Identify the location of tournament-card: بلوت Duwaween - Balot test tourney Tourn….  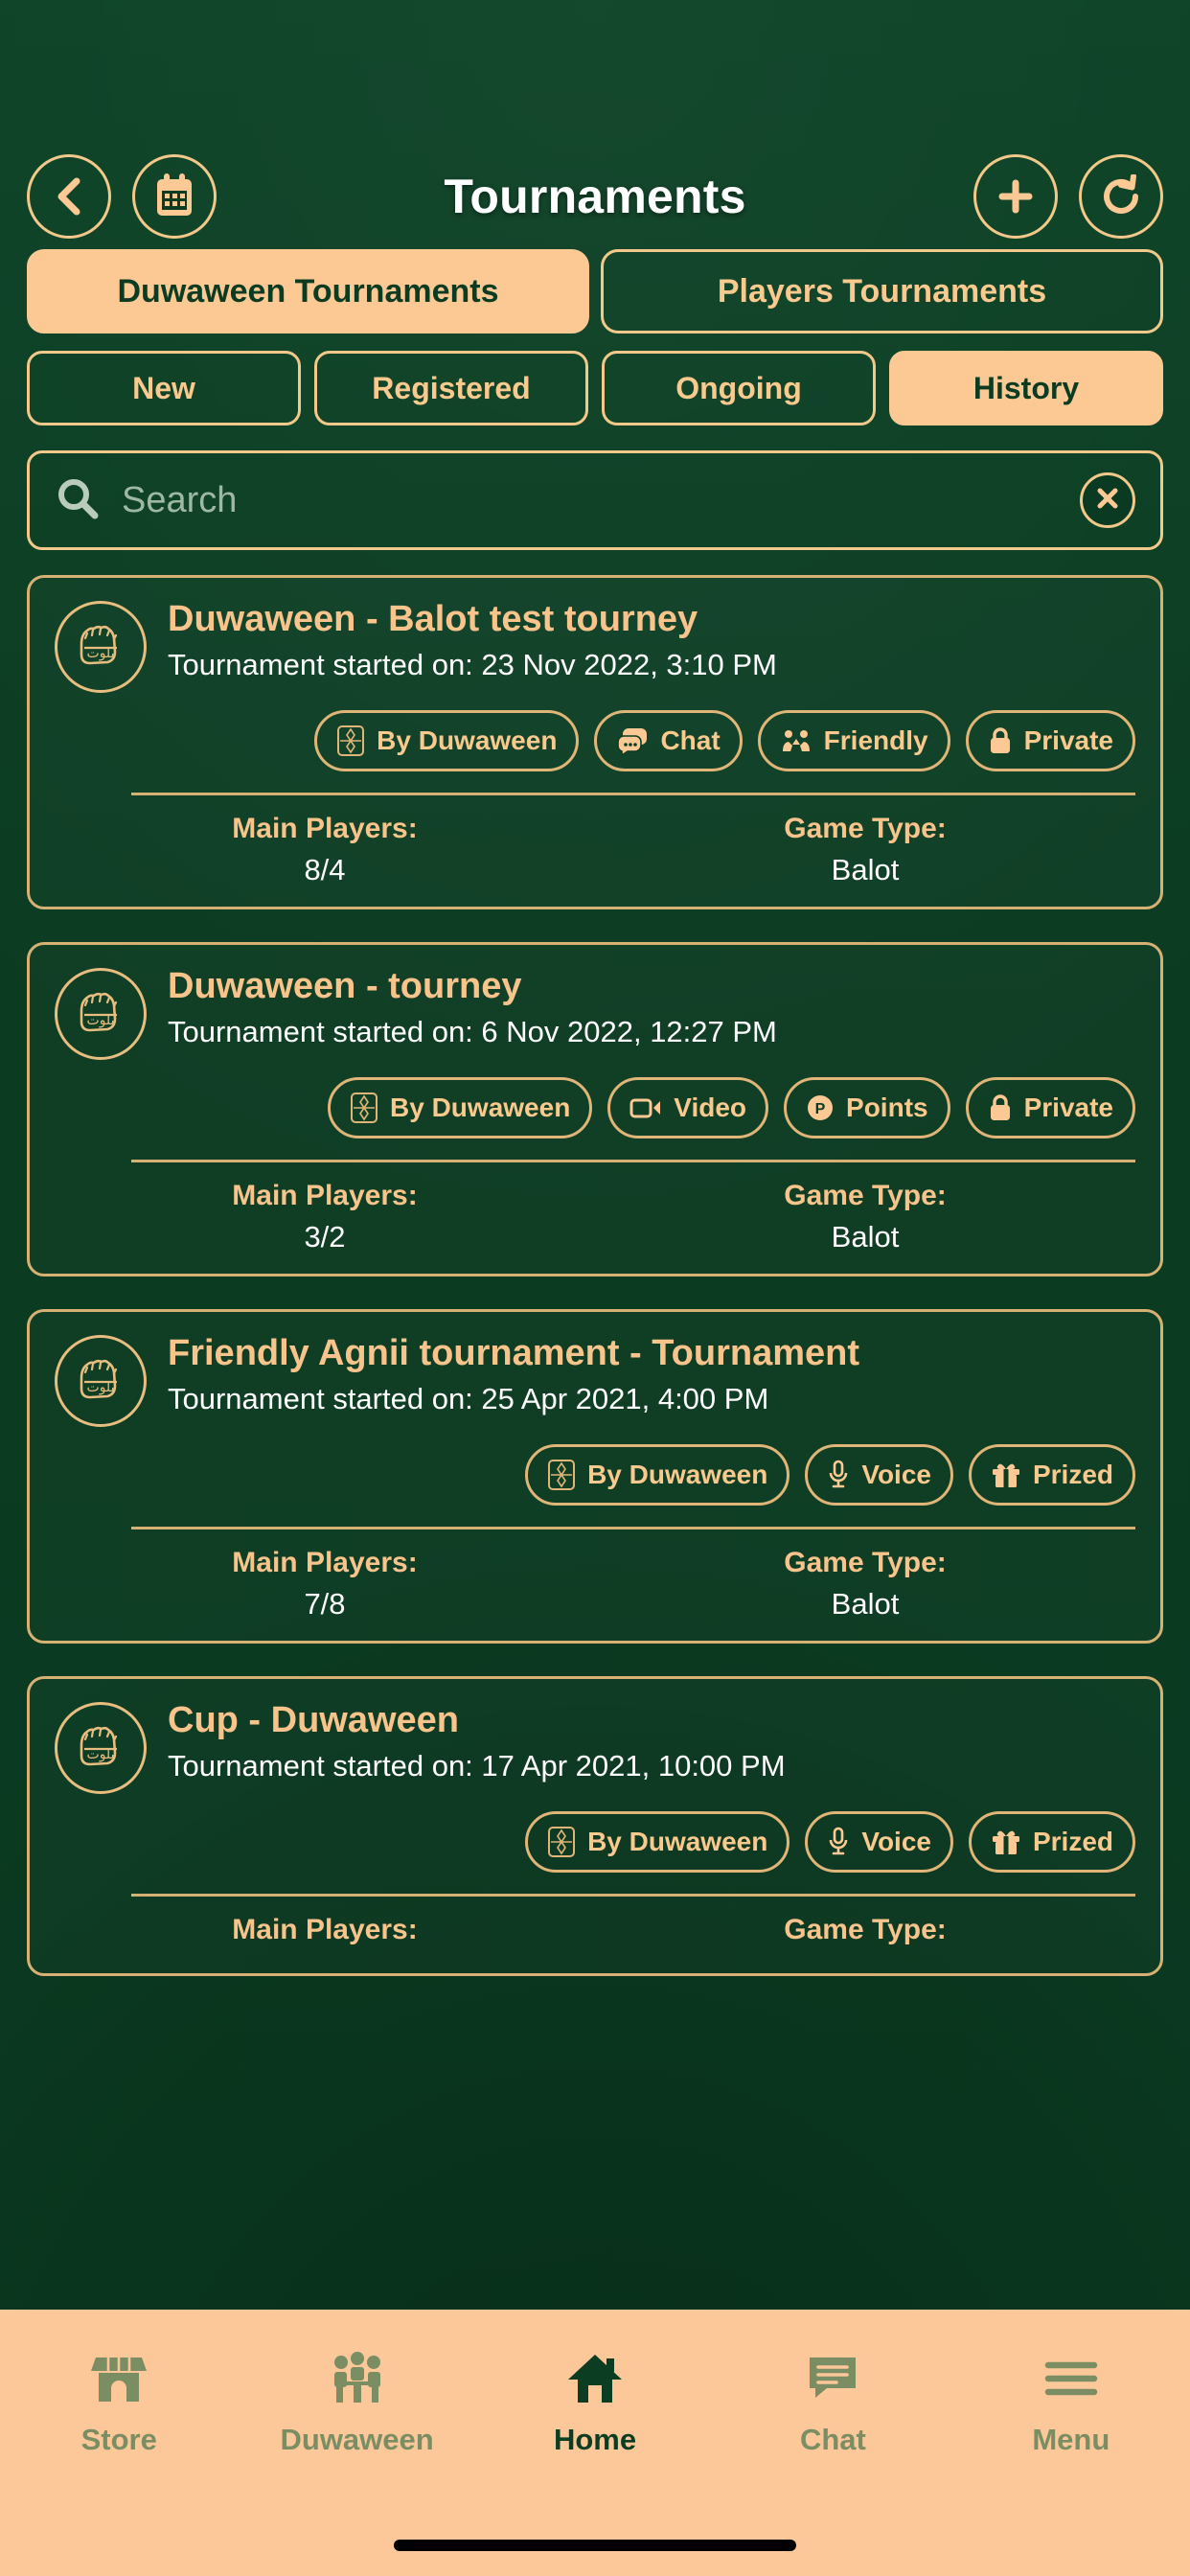
(595, 742).